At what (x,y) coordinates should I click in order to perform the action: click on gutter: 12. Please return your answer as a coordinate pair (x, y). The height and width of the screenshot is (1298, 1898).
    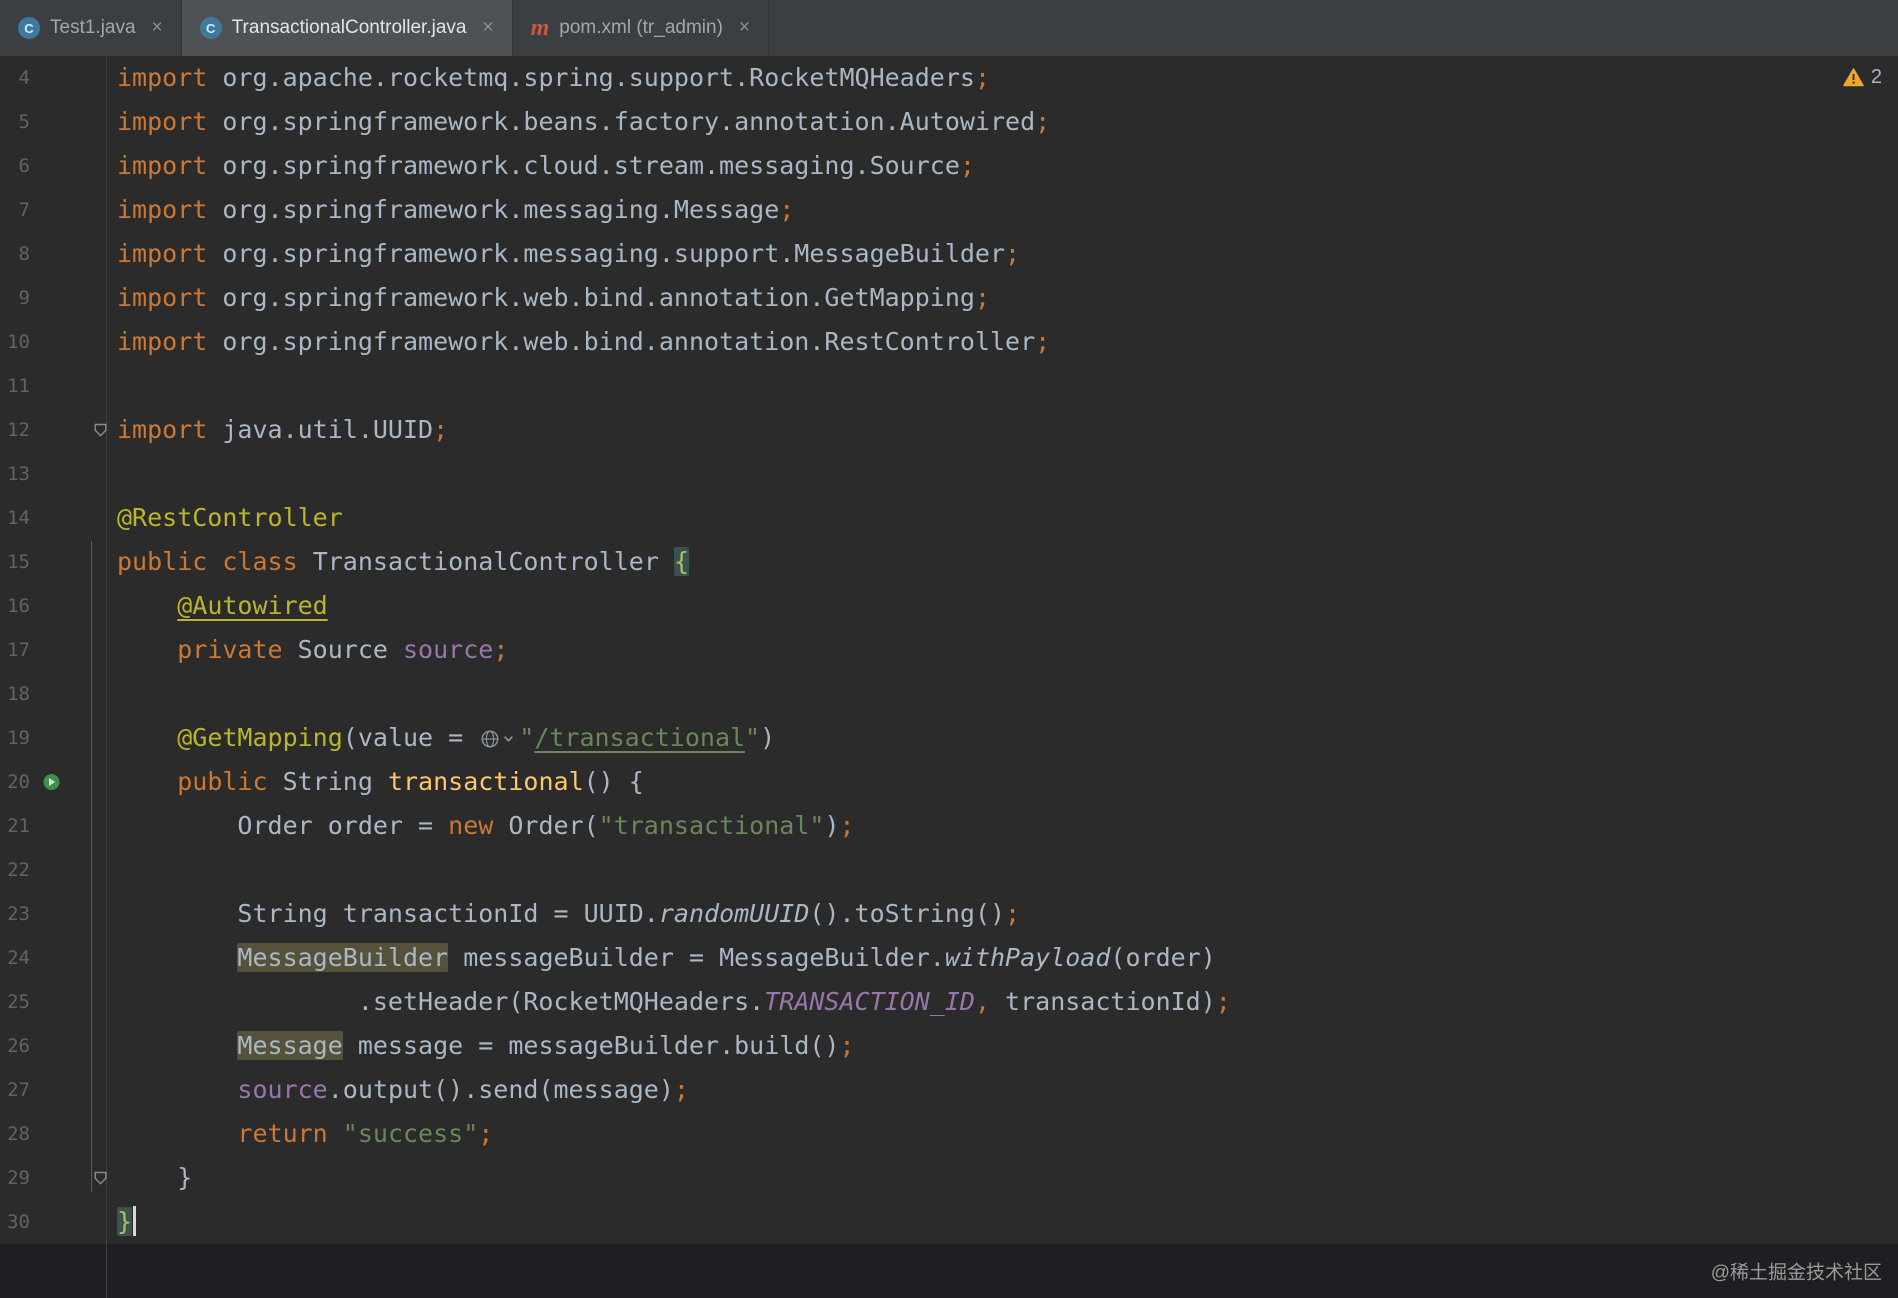
    Looking at the image, I should click on (54, 430).